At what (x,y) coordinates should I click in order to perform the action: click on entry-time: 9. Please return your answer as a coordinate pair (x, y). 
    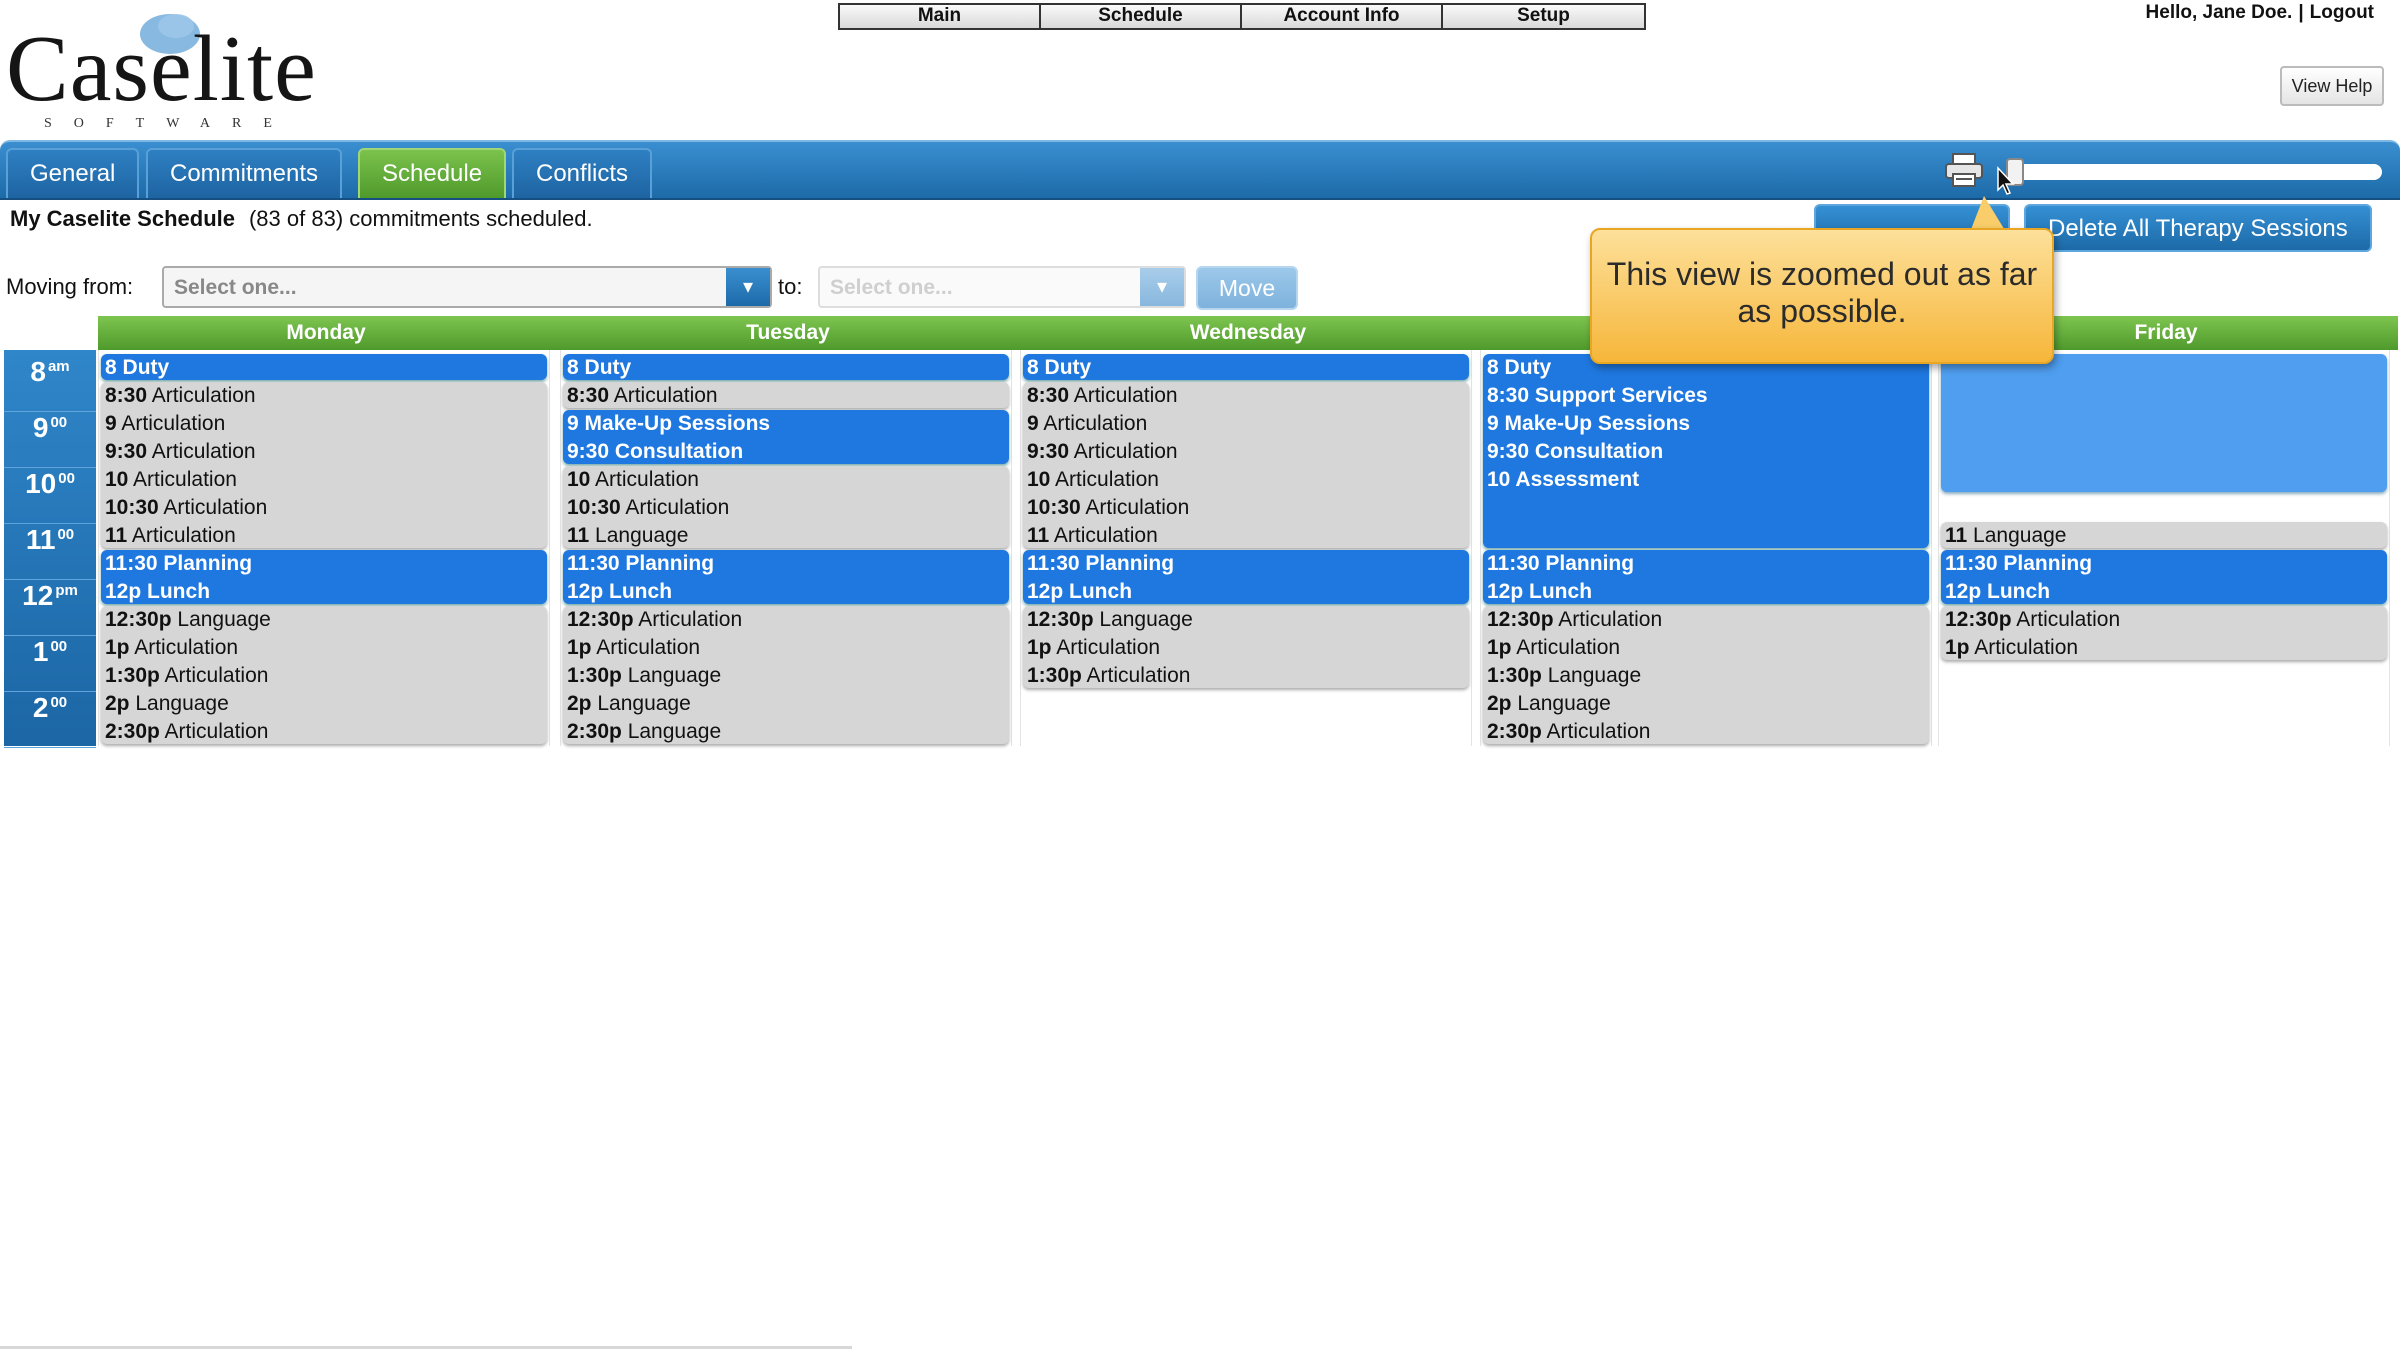
    Looking at the image, I should click on (573, 423).